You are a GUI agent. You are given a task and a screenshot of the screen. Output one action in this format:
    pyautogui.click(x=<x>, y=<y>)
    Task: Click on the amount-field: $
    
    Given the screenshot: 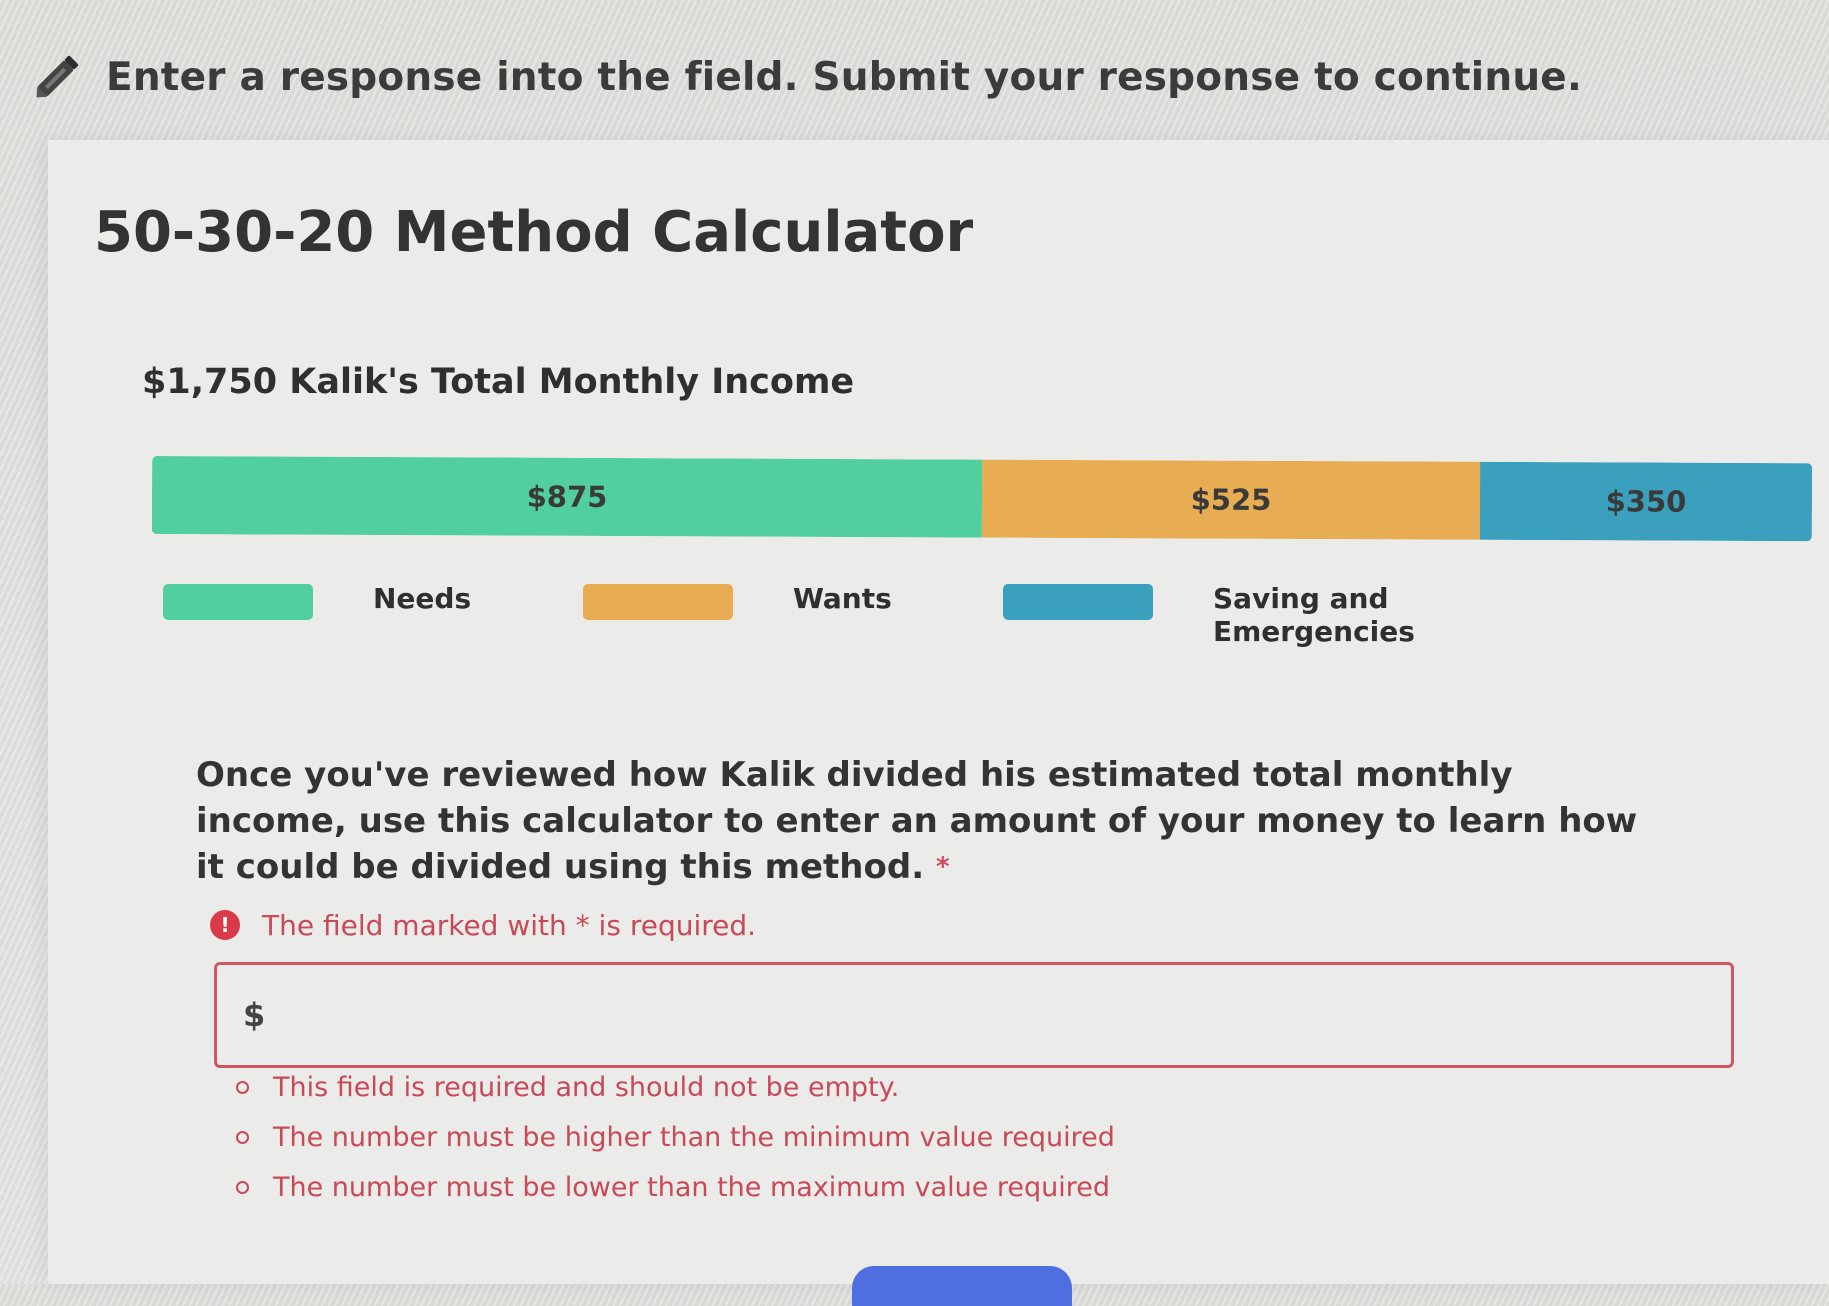 What is the action you would take?
    pyautogui.click(x=974, y=1015)
    